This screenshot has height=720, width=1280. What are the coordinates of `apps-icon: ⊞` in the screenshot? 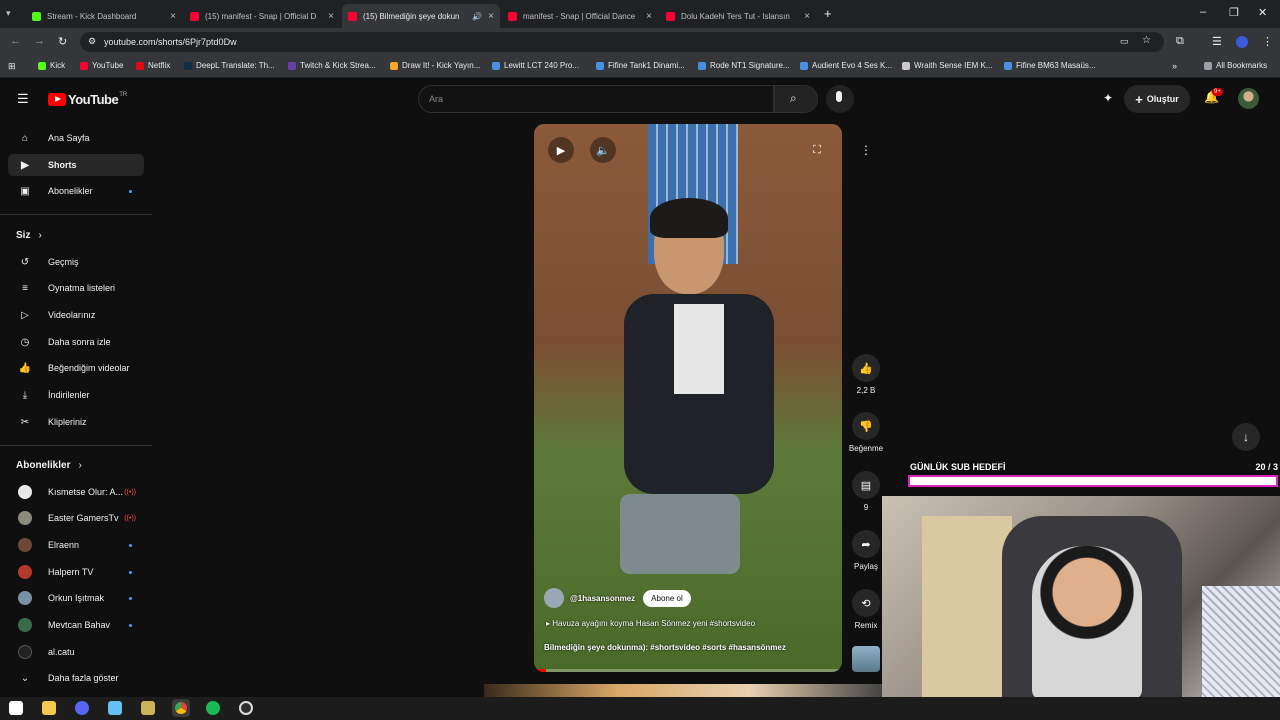 It's located at (12, 66).